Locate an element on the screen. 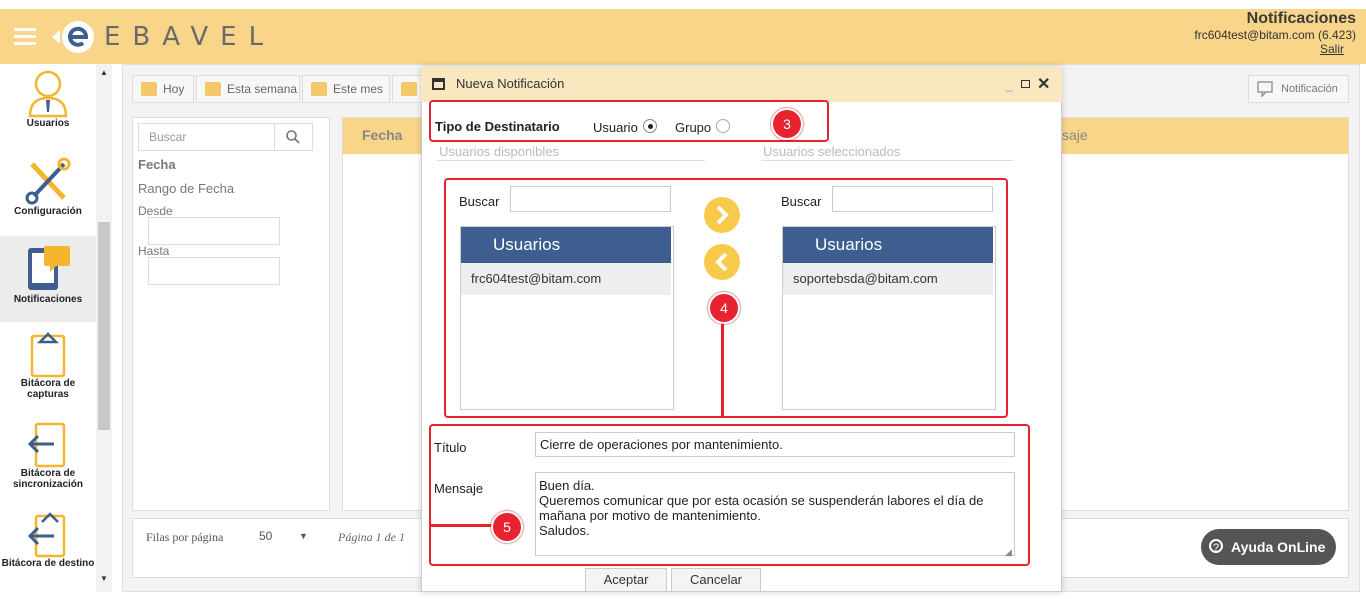 Image resolution: width=1366 pixels, height=599 pixels. sidebar-item-configuracion: Configuración is located at coordinates (48, 196).